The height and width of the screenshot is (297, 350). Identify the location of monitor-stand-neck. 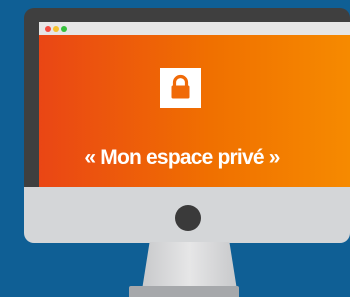
(189, 266).